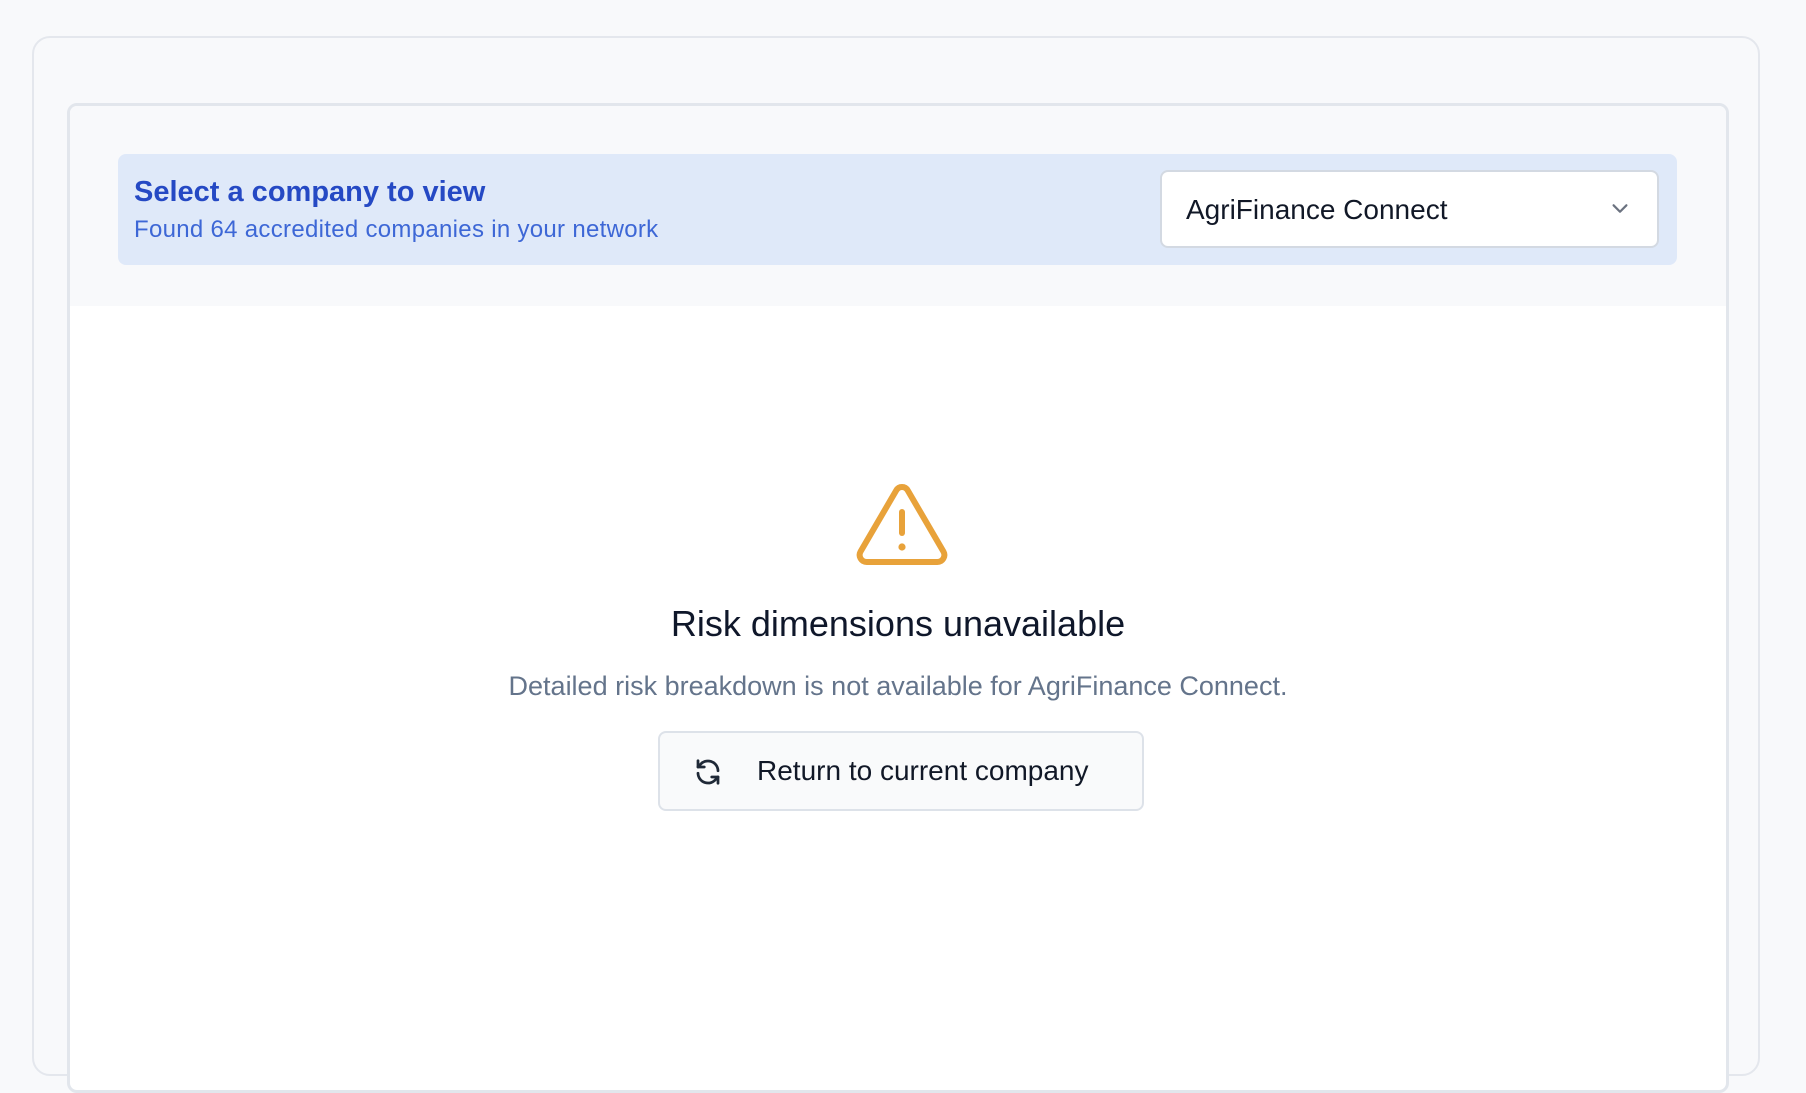  Describe the element at coordinates (898, 623) in the screenshot. I see `empty-state-title: Risk dimensions unavailable` at that location.